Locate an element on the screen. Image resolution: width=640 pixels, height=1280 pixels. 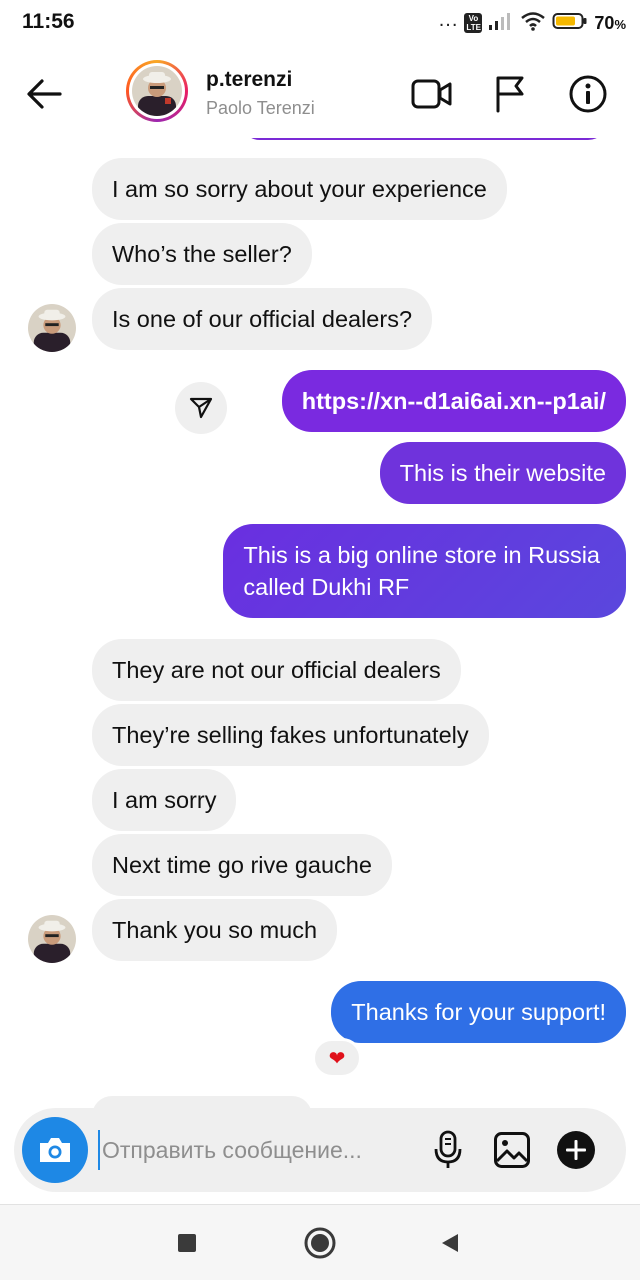
back-button is located at coordinates (44, 94).